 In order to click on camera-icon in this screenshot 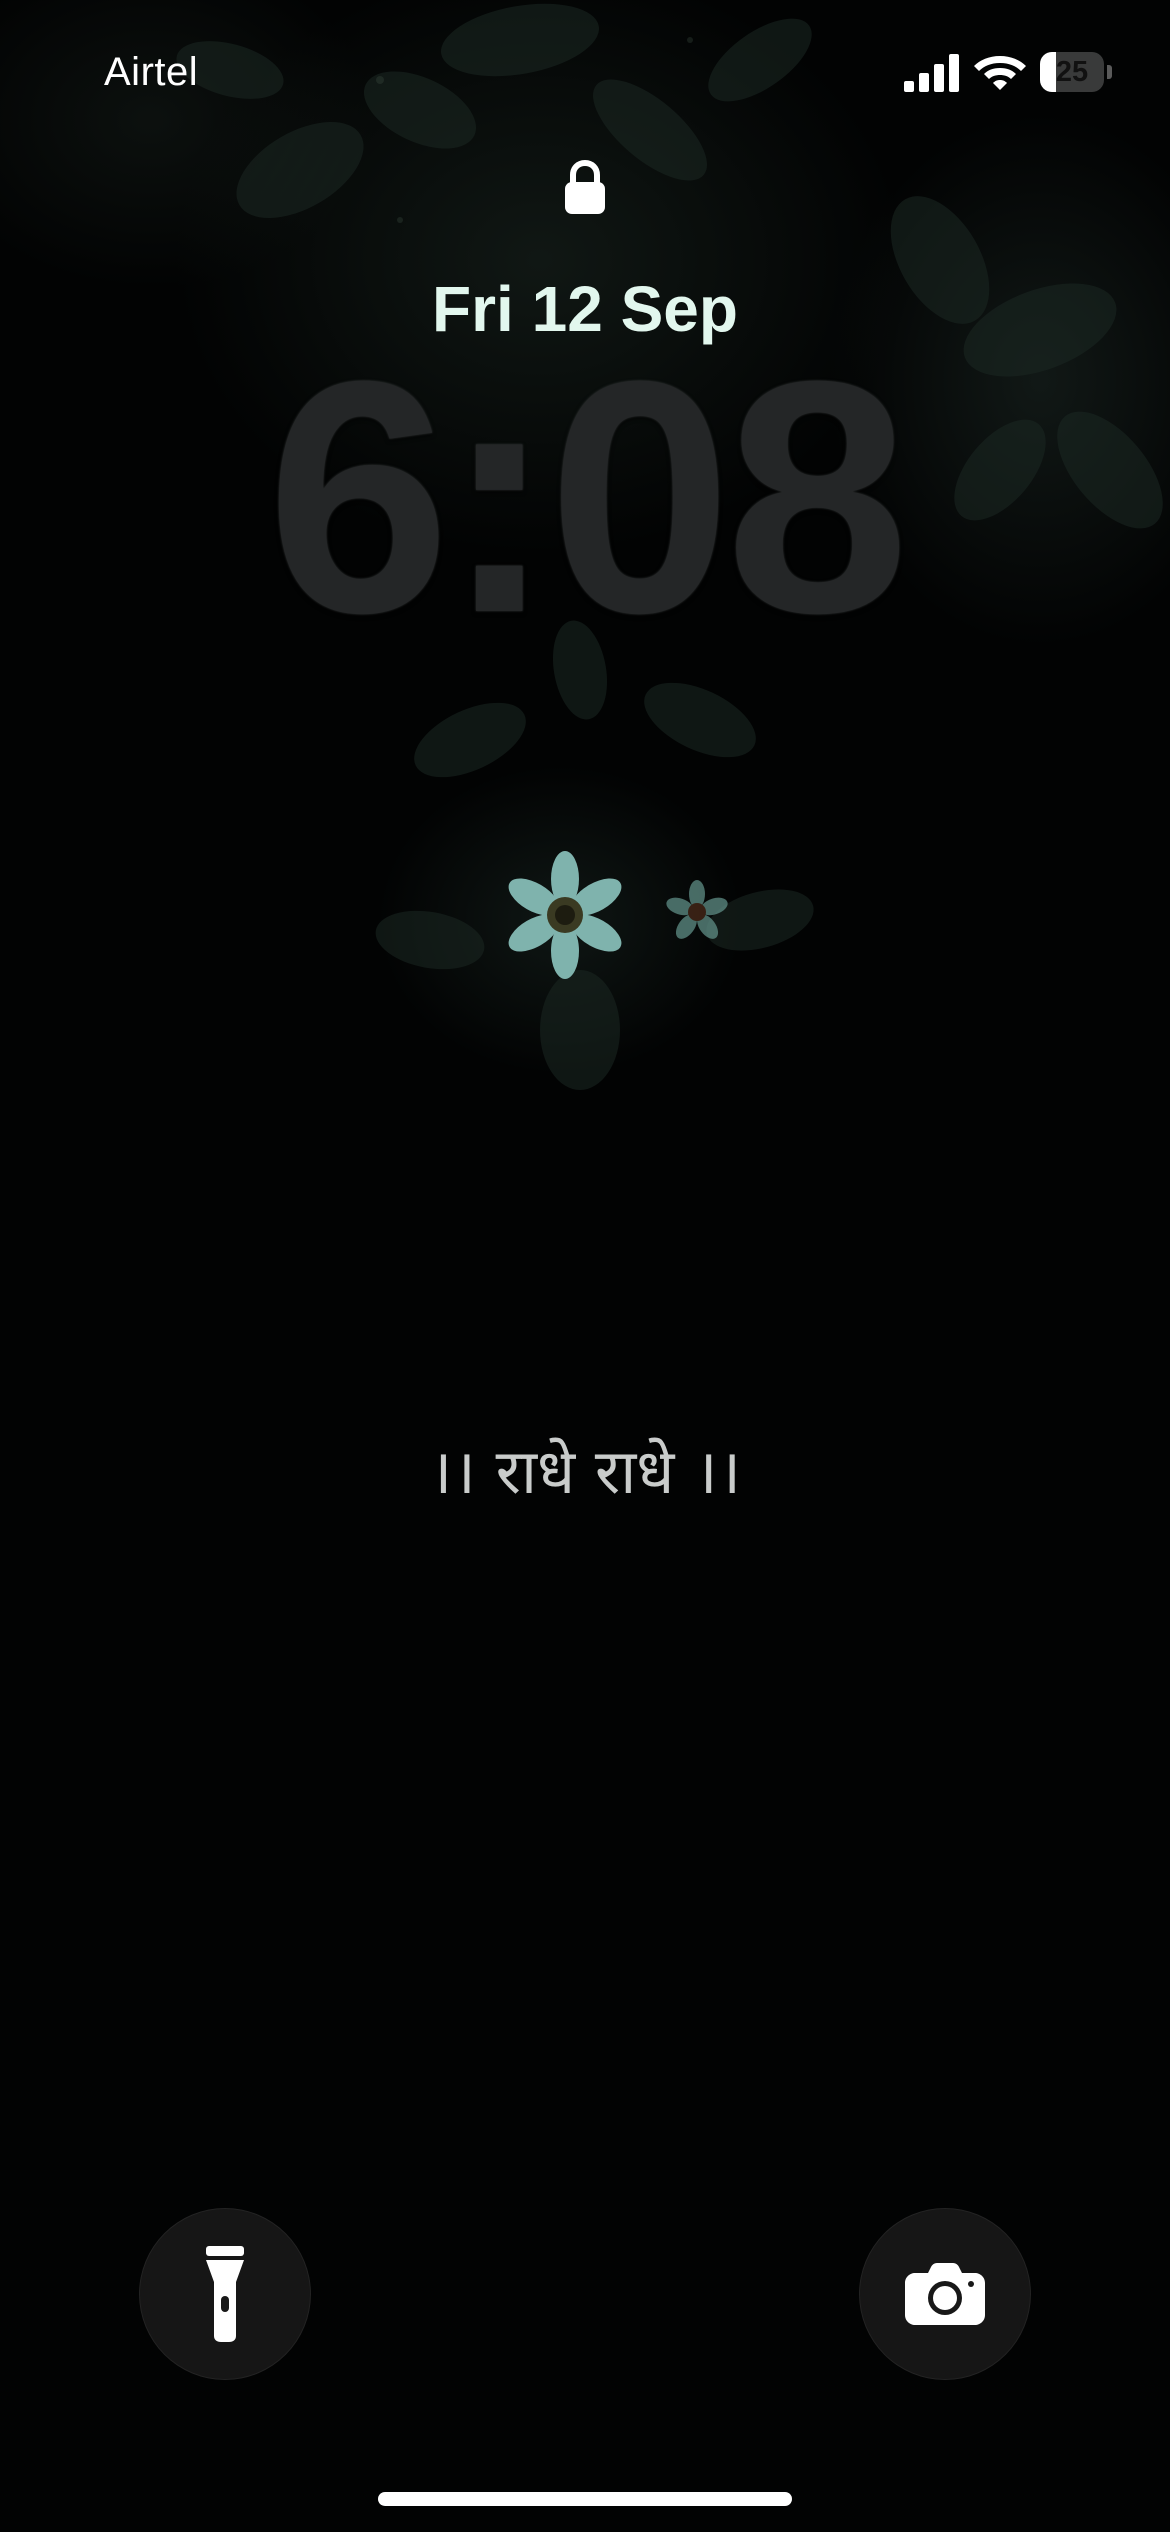, I will do `click(945, 2294)`.